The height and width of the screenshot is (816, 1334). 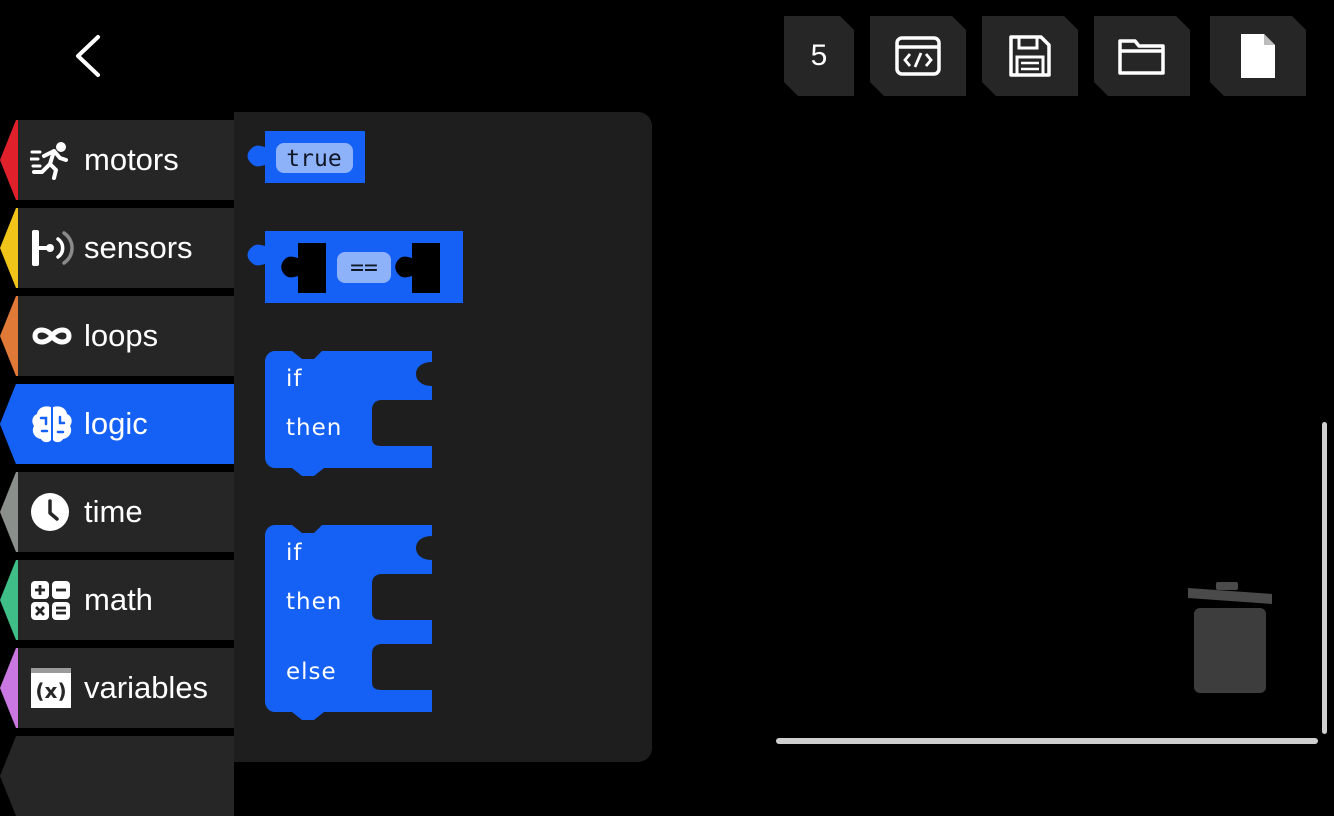 I want to click on open-folder-button, so click(x=1142, y=56).